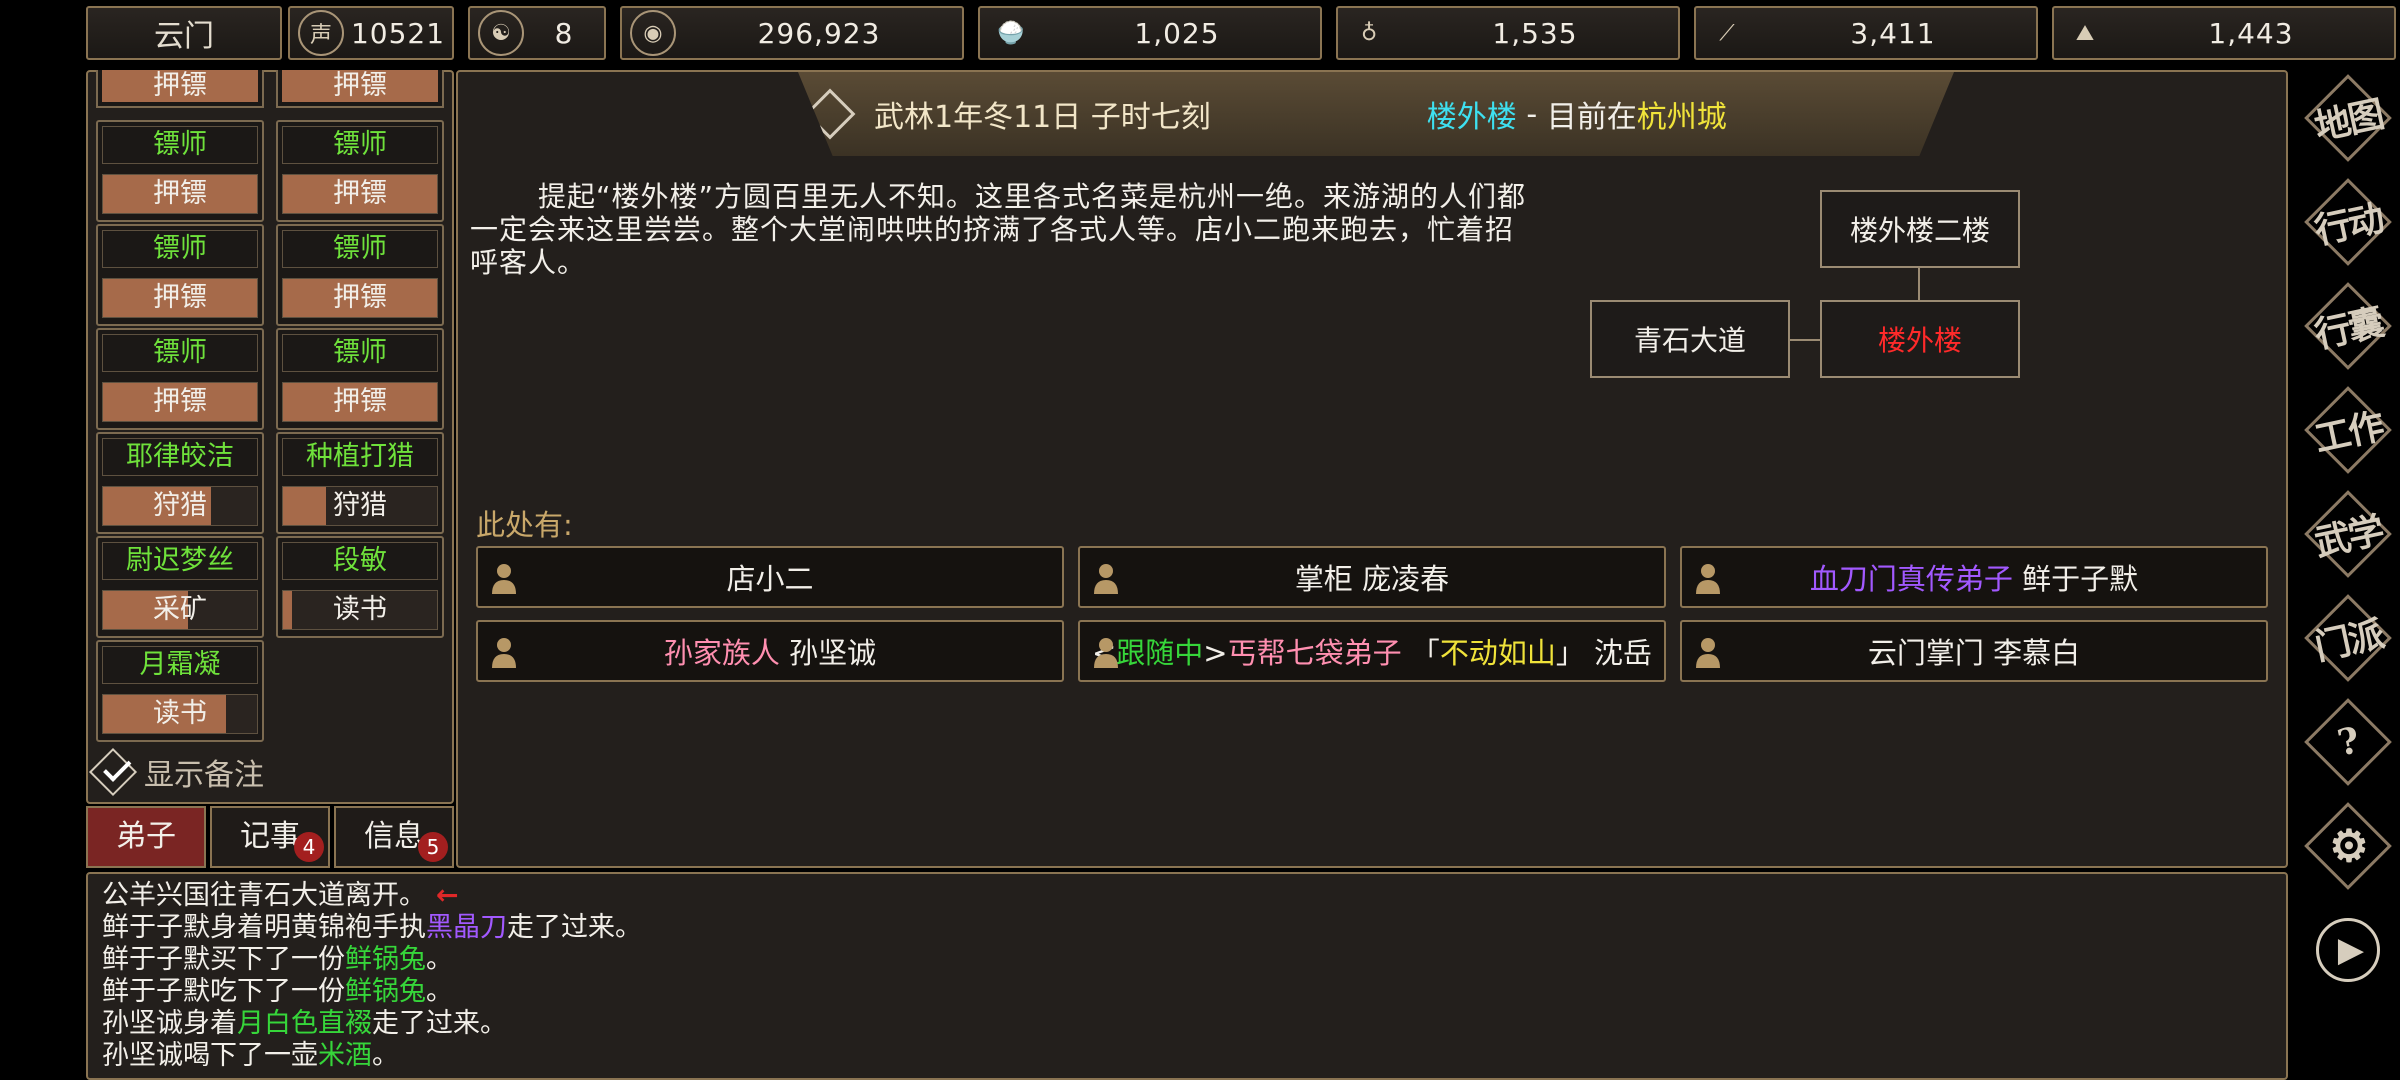 This screenshot has height=1080, width=2400. What do you see at coordinates (360, 483) in the screenshot?
I see `job-card: 种植打猎 狩猎` at bounding box center [360, 483].